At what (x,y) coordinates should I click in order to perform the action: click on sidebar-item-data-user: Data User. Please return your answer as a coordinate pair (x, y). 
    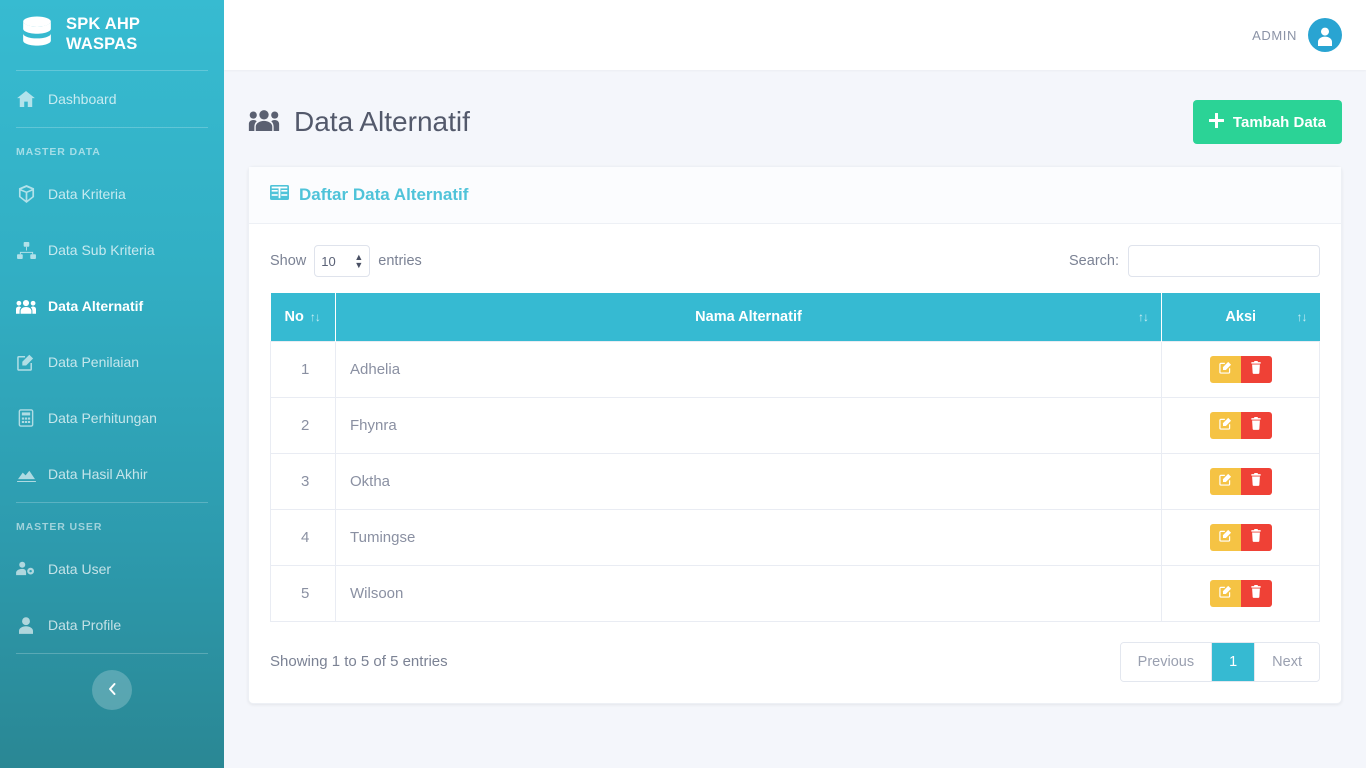
    Looking at the image, I should click on (112, 569).